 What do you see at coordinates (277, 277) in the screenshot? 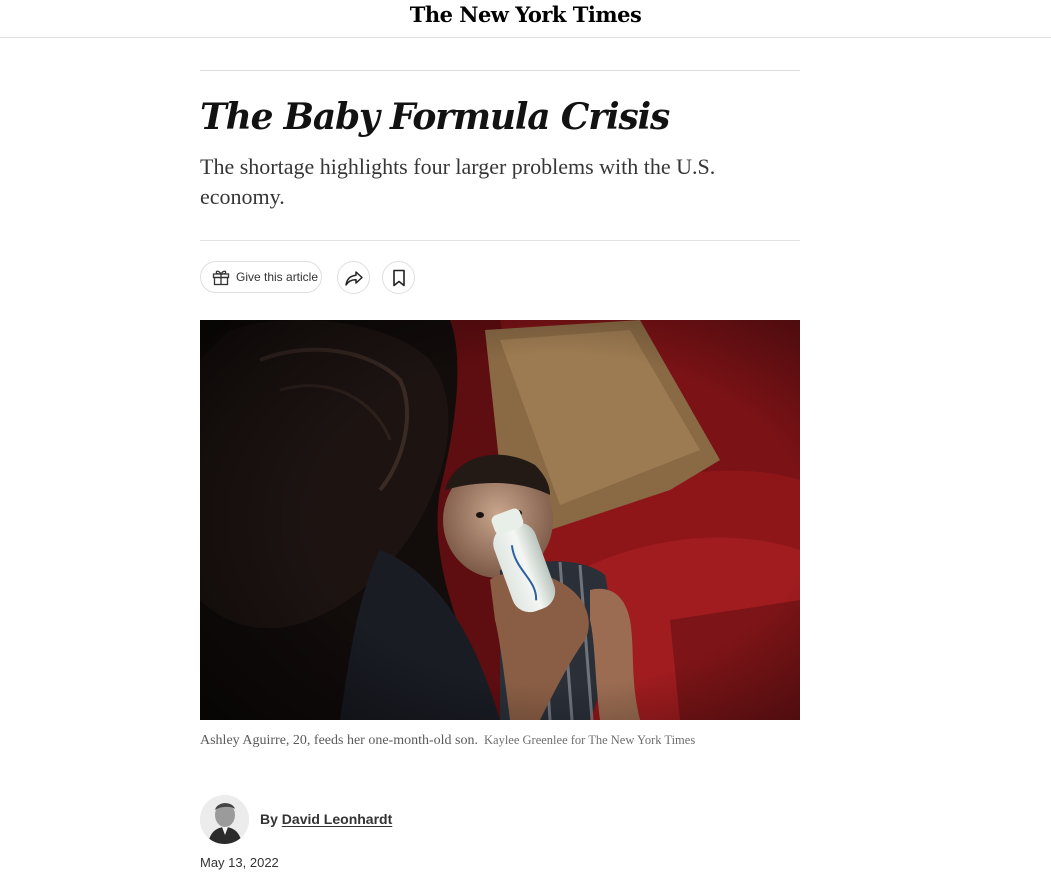
I see `give-article-label: Give this article` at bounding box center [277, 277].